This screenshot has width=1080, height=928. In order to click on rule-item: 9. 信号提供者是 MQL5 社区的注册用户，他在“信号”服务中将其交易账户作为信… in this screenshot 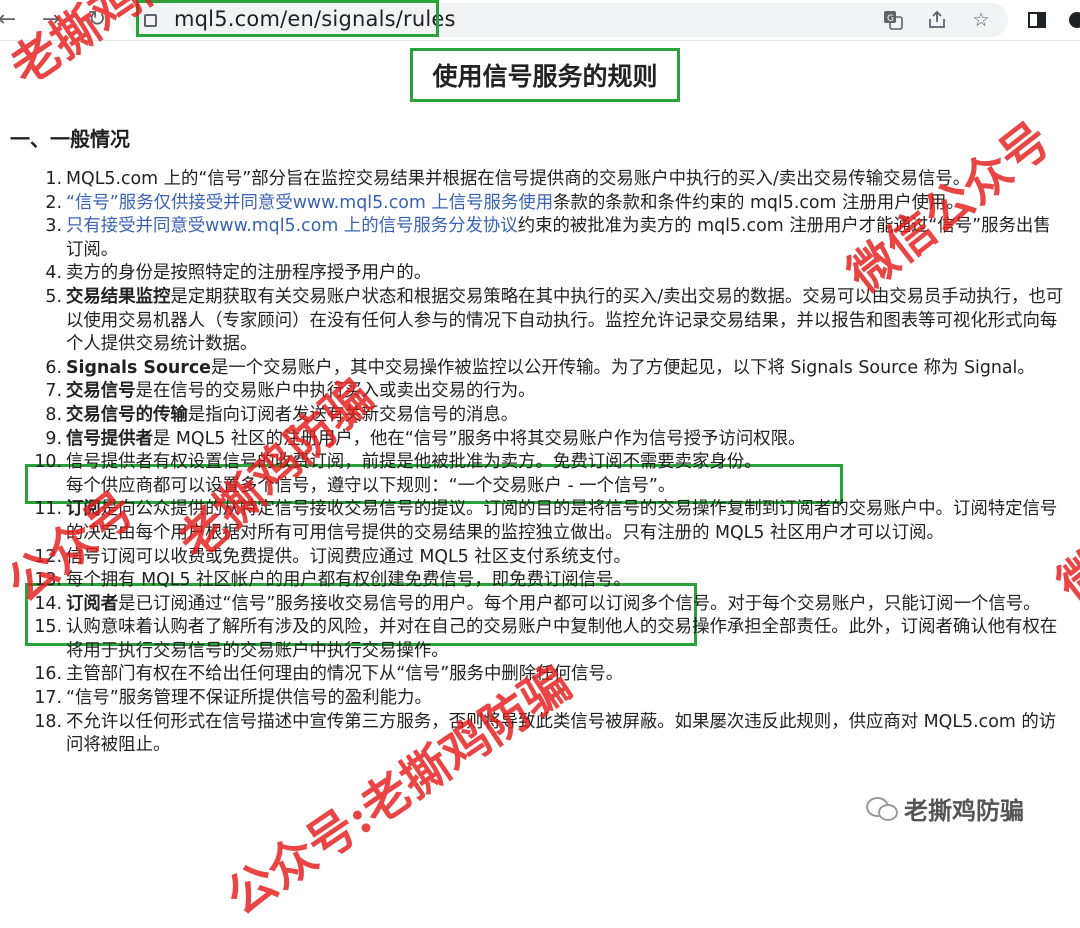, I will do `click(533, 440)`.